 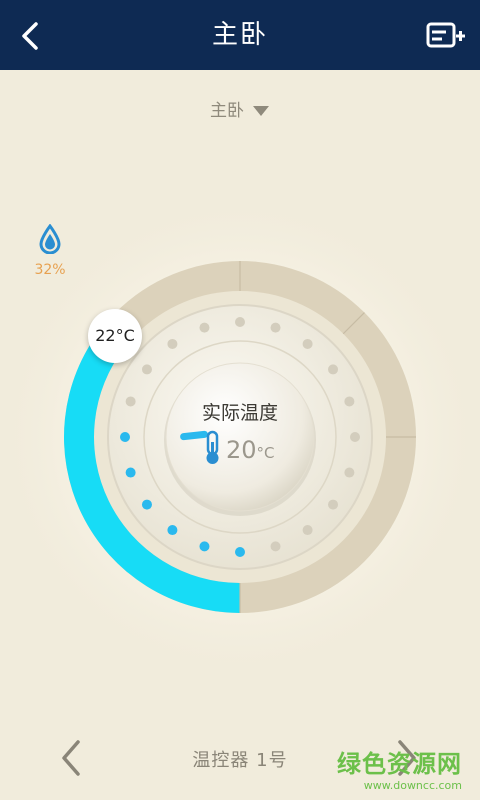 I want to click on watermark-url: www.downcc.com, so click(x=412, y=785).